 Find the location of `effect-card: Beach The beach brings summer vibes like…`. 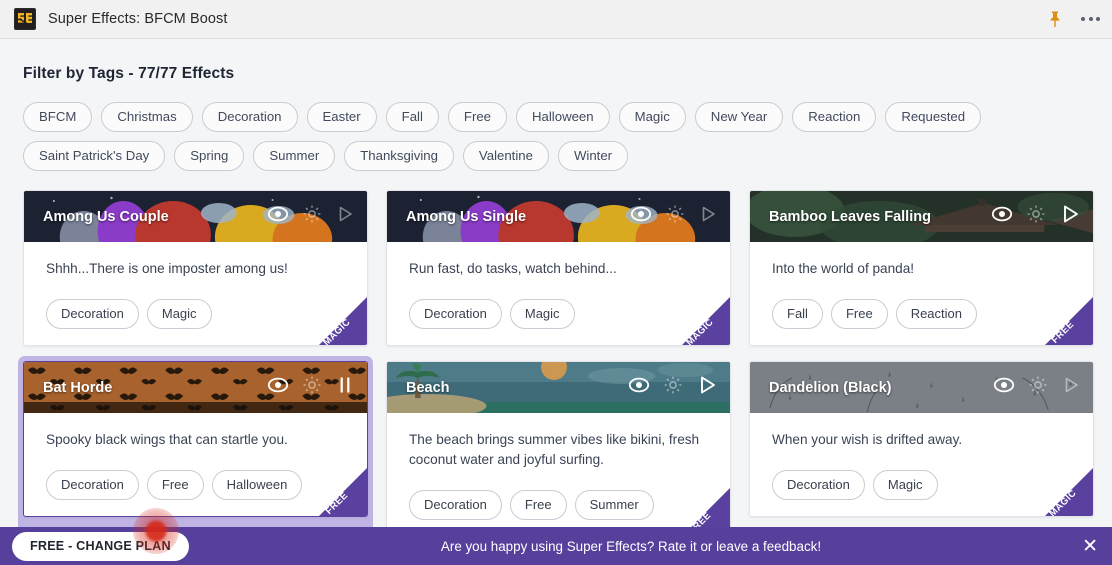

effect-card: Beach The beach brings summer vibes like… is located at coordinates (558, 449).